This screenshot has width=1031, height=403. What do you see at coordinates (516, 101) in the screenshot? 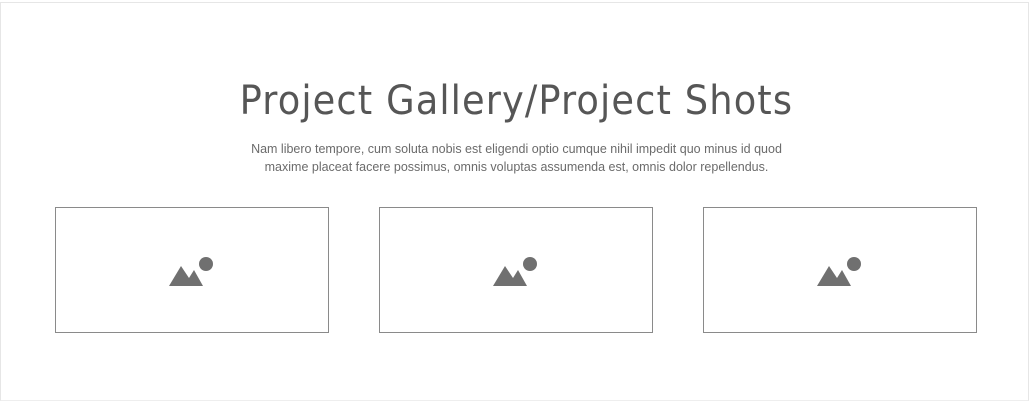
I see `section-title: Project Gallery/Project Shots` at bounding box center [516, 101].